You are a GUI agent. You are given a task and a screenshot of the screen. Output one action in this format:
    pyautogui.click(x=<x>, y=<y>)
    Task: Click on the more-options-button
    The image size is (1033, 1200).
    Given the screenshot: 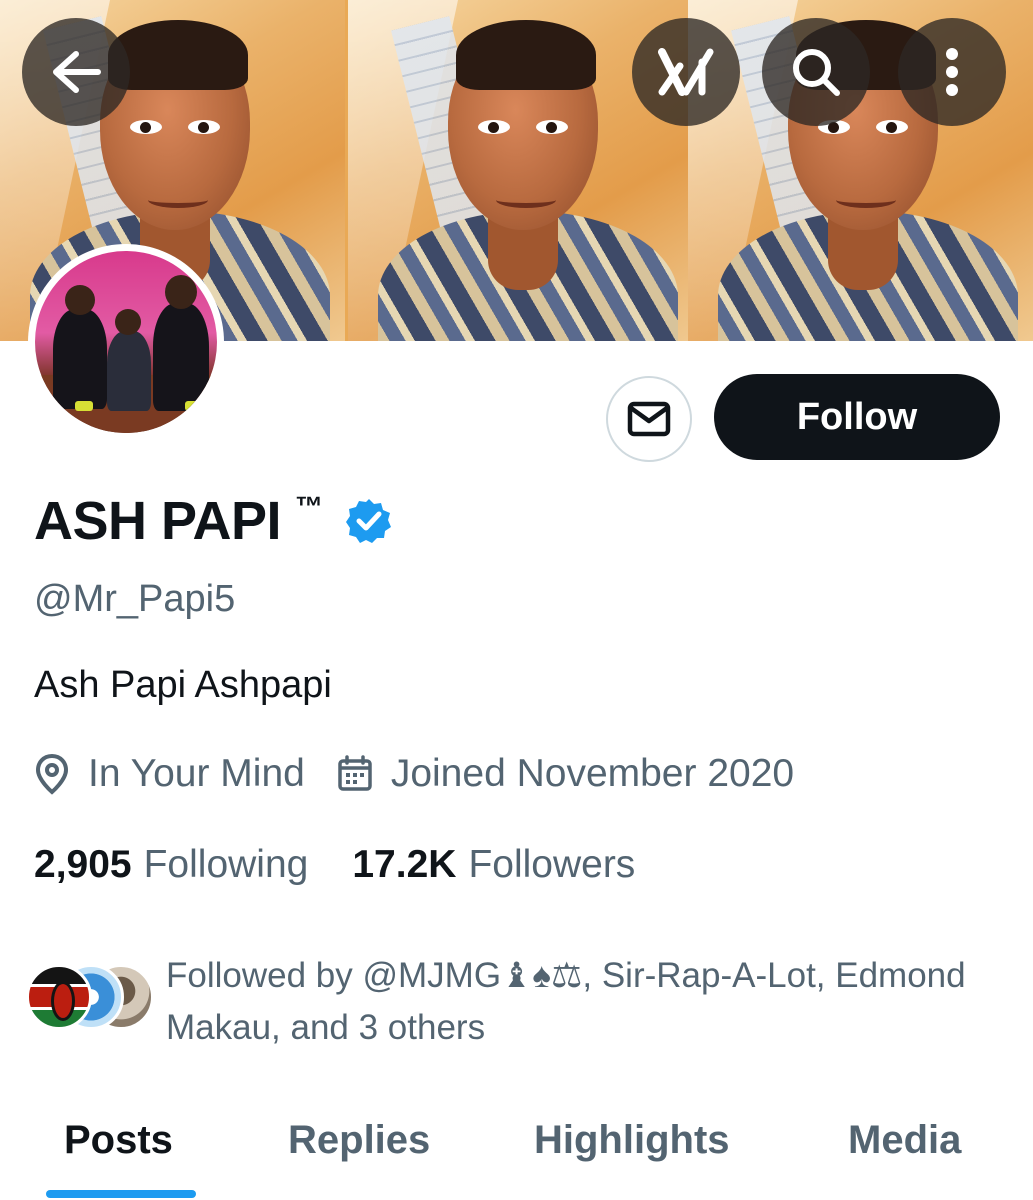 What is the action you would take?
    pyautogui.click(x=952, y=72)
    